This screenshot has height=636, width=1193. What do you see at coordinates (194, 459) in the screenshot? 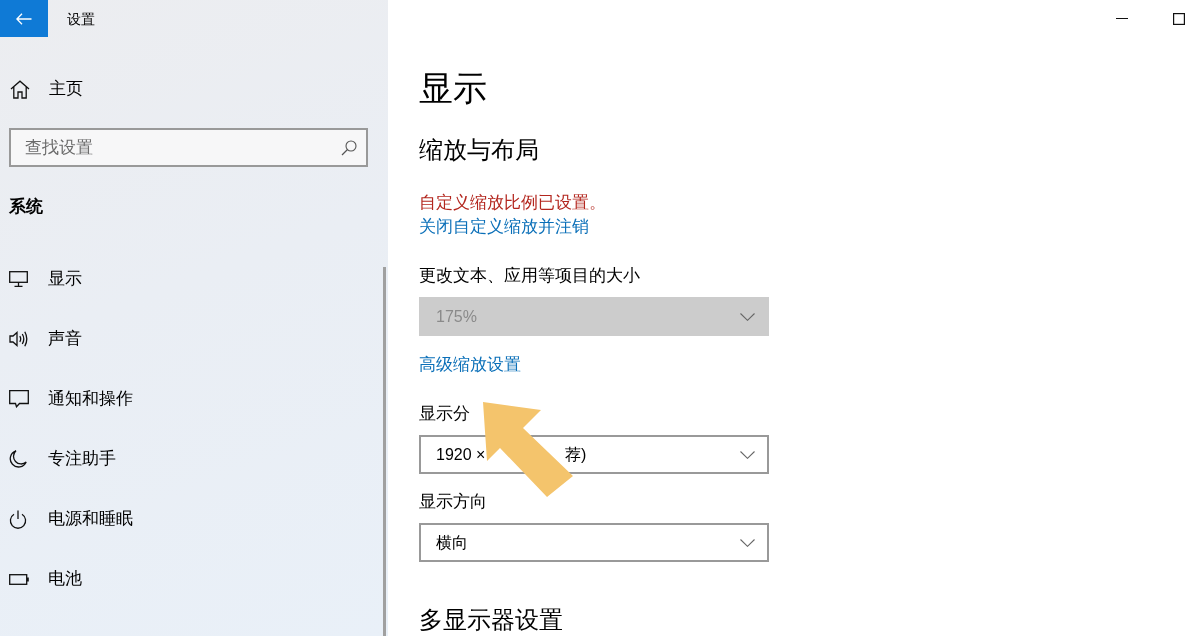
I see `nav-item: 专注助手` at bounding box center [194, 459].